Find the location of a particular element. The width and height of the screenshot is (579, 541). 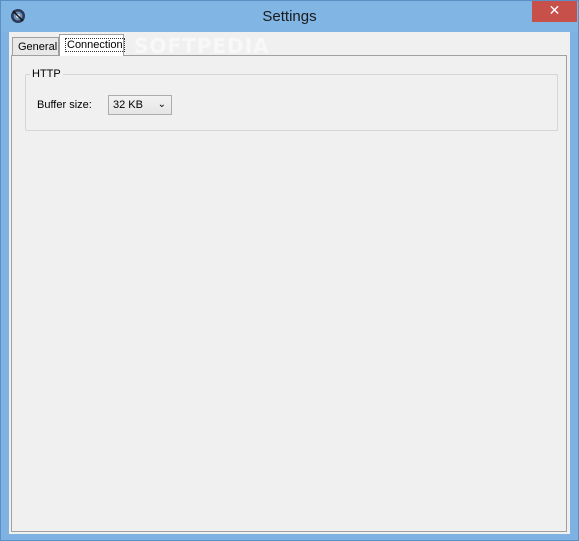

tab-label: Connection is located at coordinates (95, 45).